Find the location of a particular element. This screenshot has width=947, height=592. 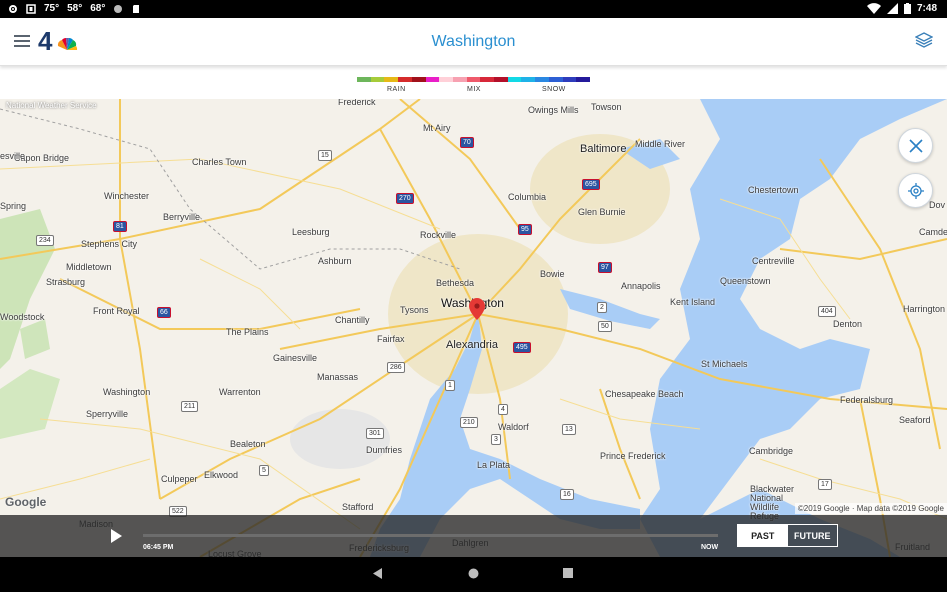

place-label: Front Royal is located at coordinates (116, 311).